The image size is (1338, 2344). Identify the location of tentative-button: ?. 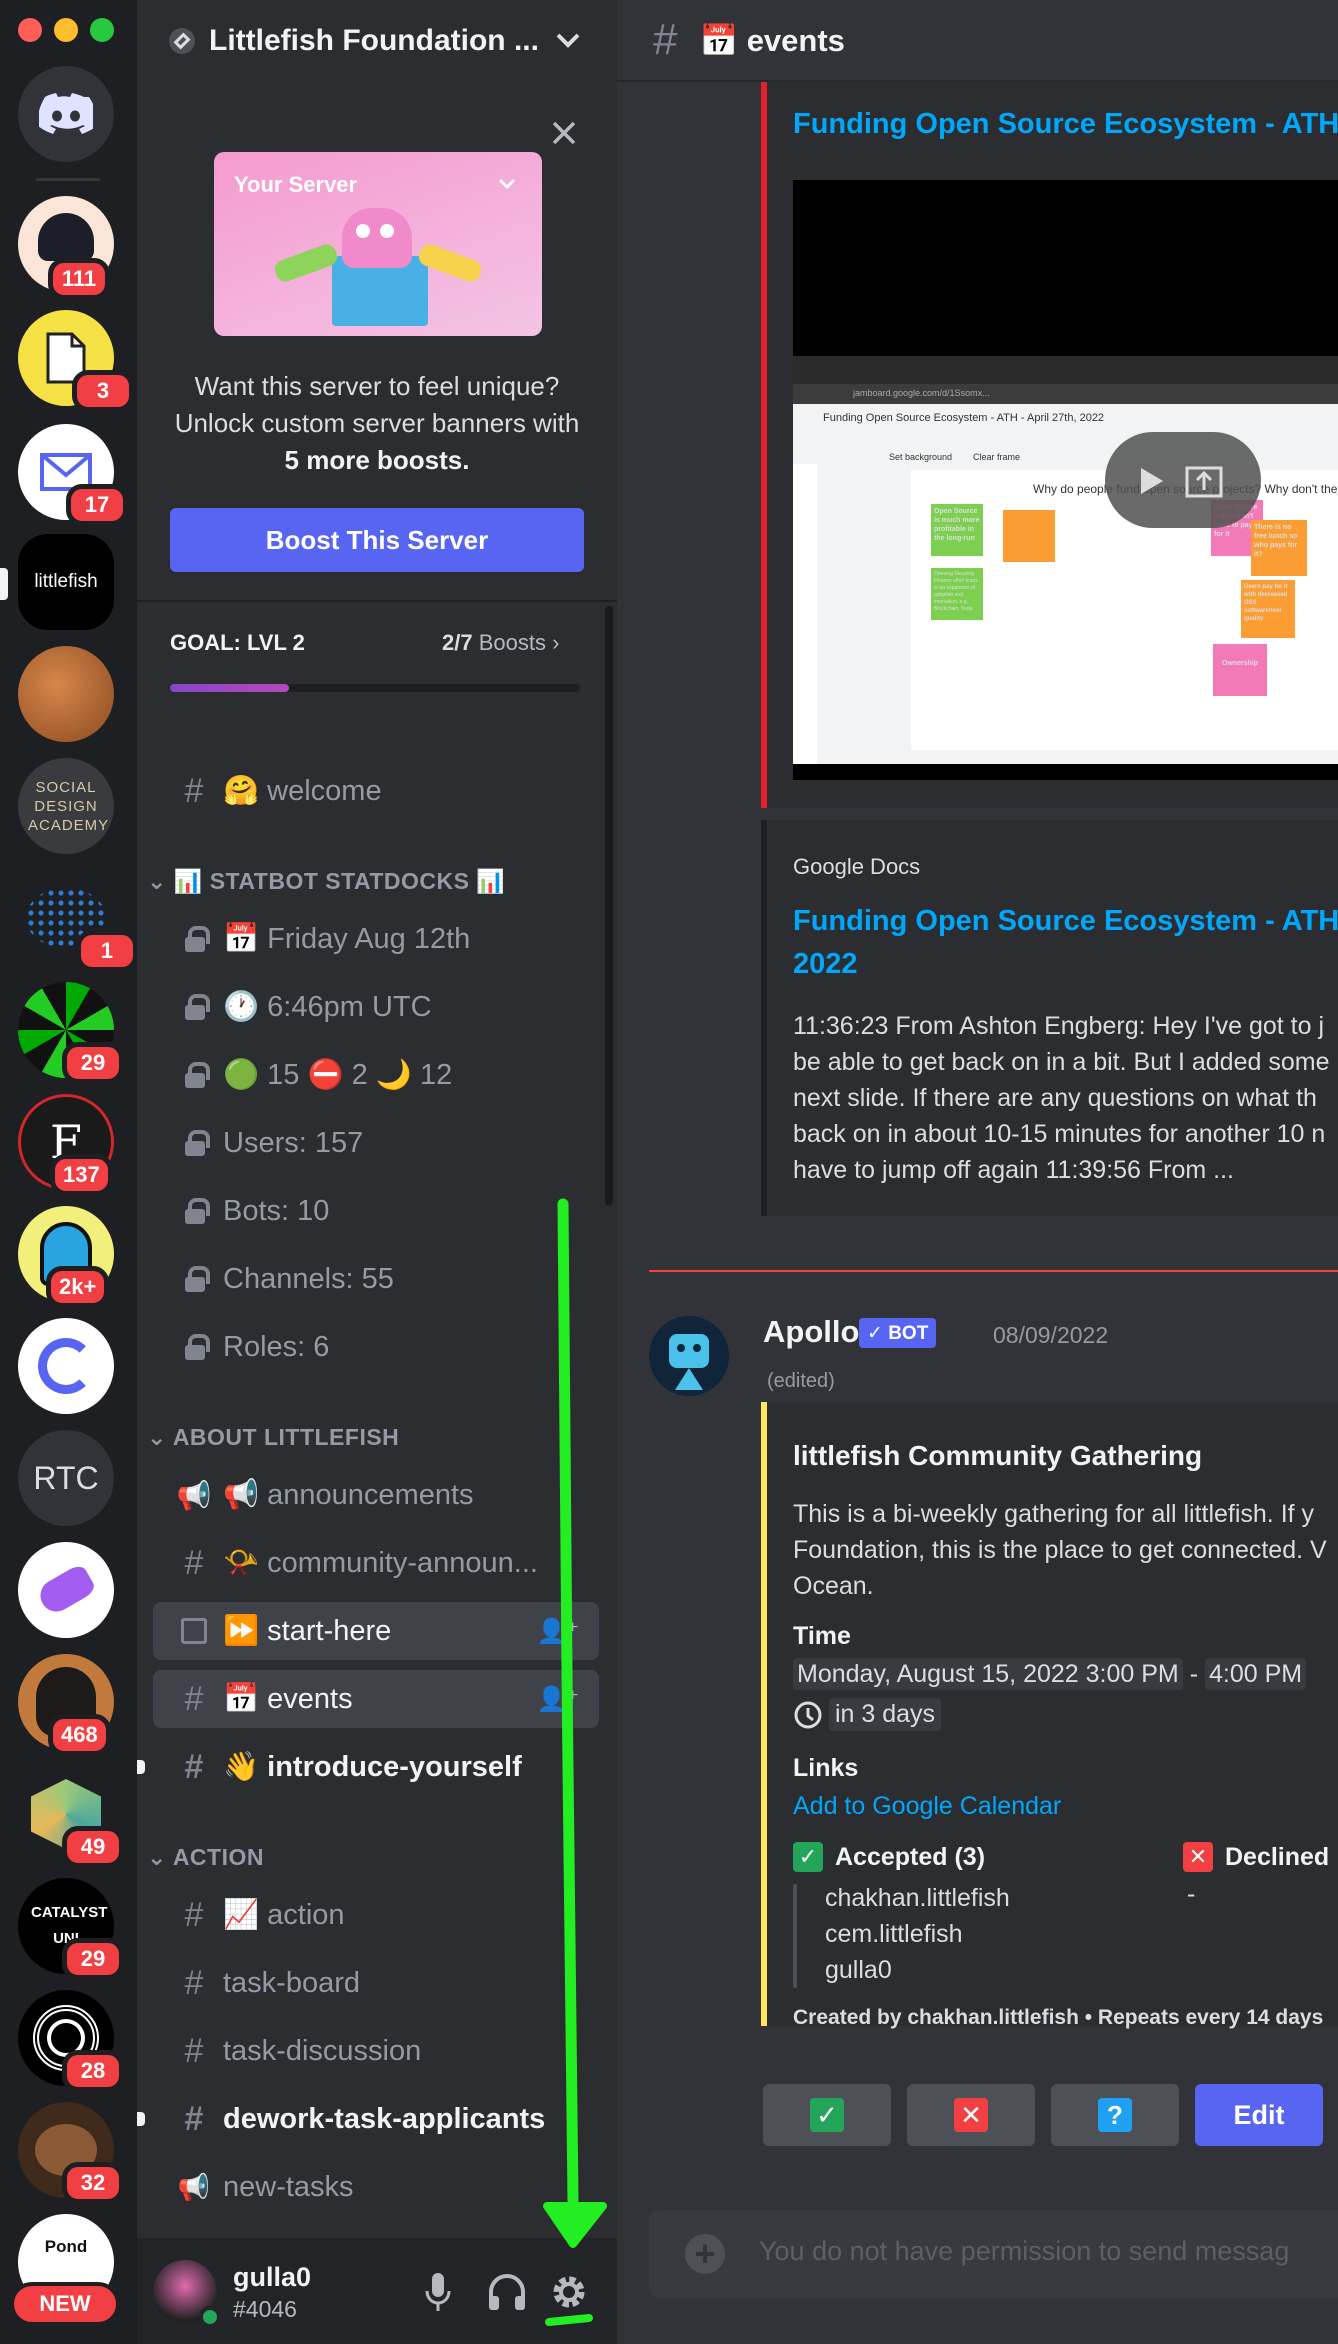
(1115, 2115).